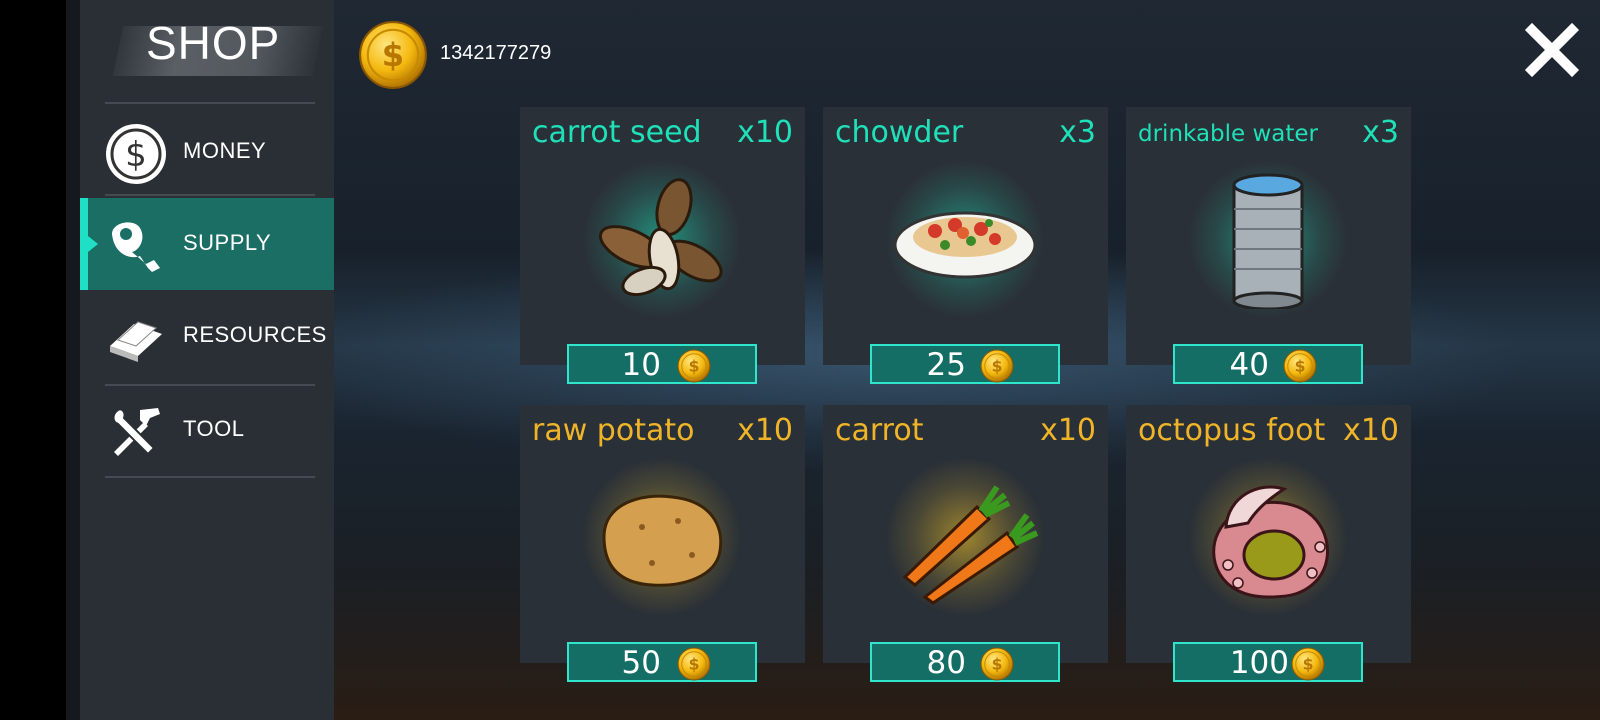 Image resolution: width=1600 pixels, height=720 pixels. Describe the element at coordinates (641, 365) in the screenshot. I see `item-price: 10` at that location.